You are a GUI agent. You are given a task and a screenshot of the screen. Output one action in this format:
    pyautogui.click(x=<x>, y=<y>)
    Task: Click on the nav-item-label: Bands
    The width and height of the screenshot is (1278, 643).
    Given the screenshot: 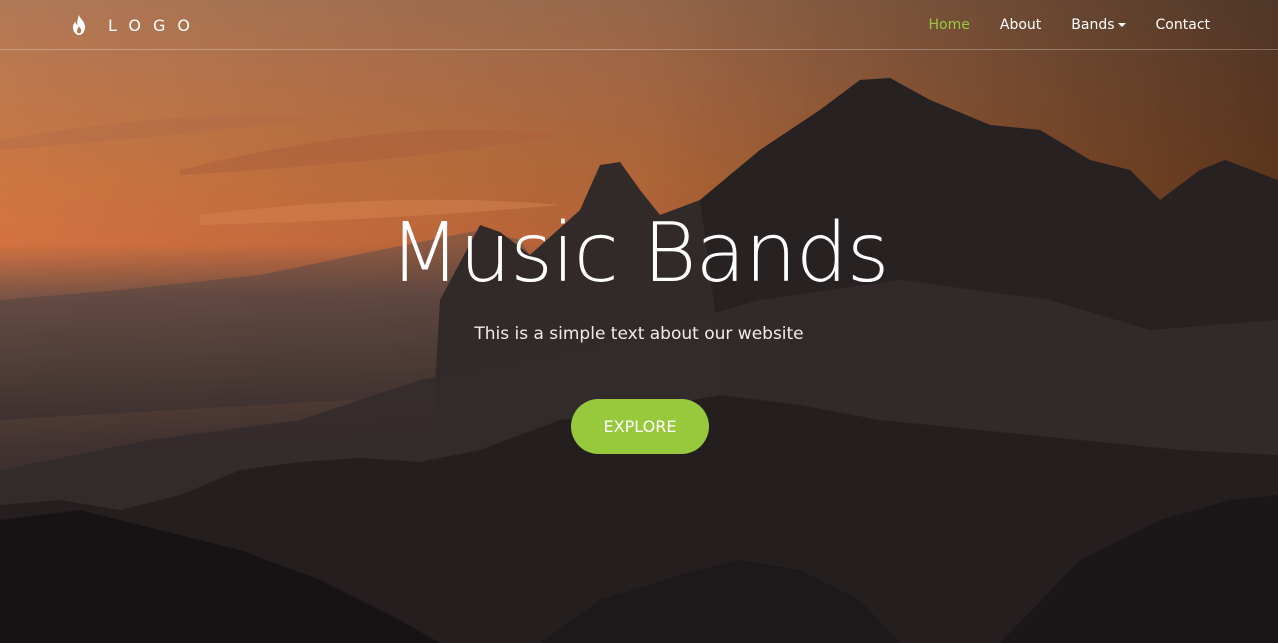 What is the action you would take?
    pyautogui.click(x=1093, y=25)
    